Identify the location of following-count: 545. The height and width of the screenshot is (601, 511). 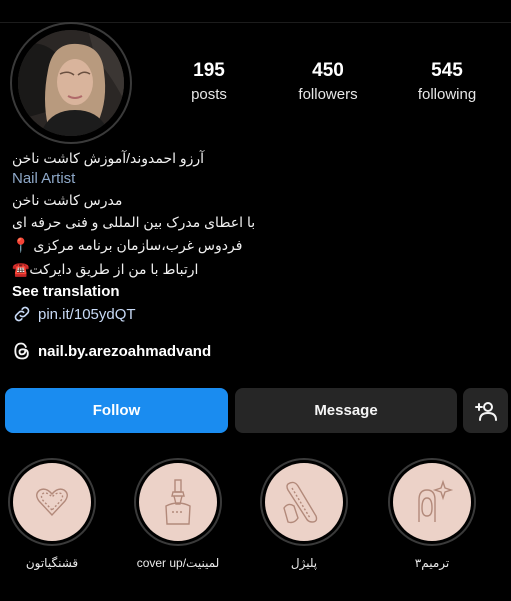
(447, 70).